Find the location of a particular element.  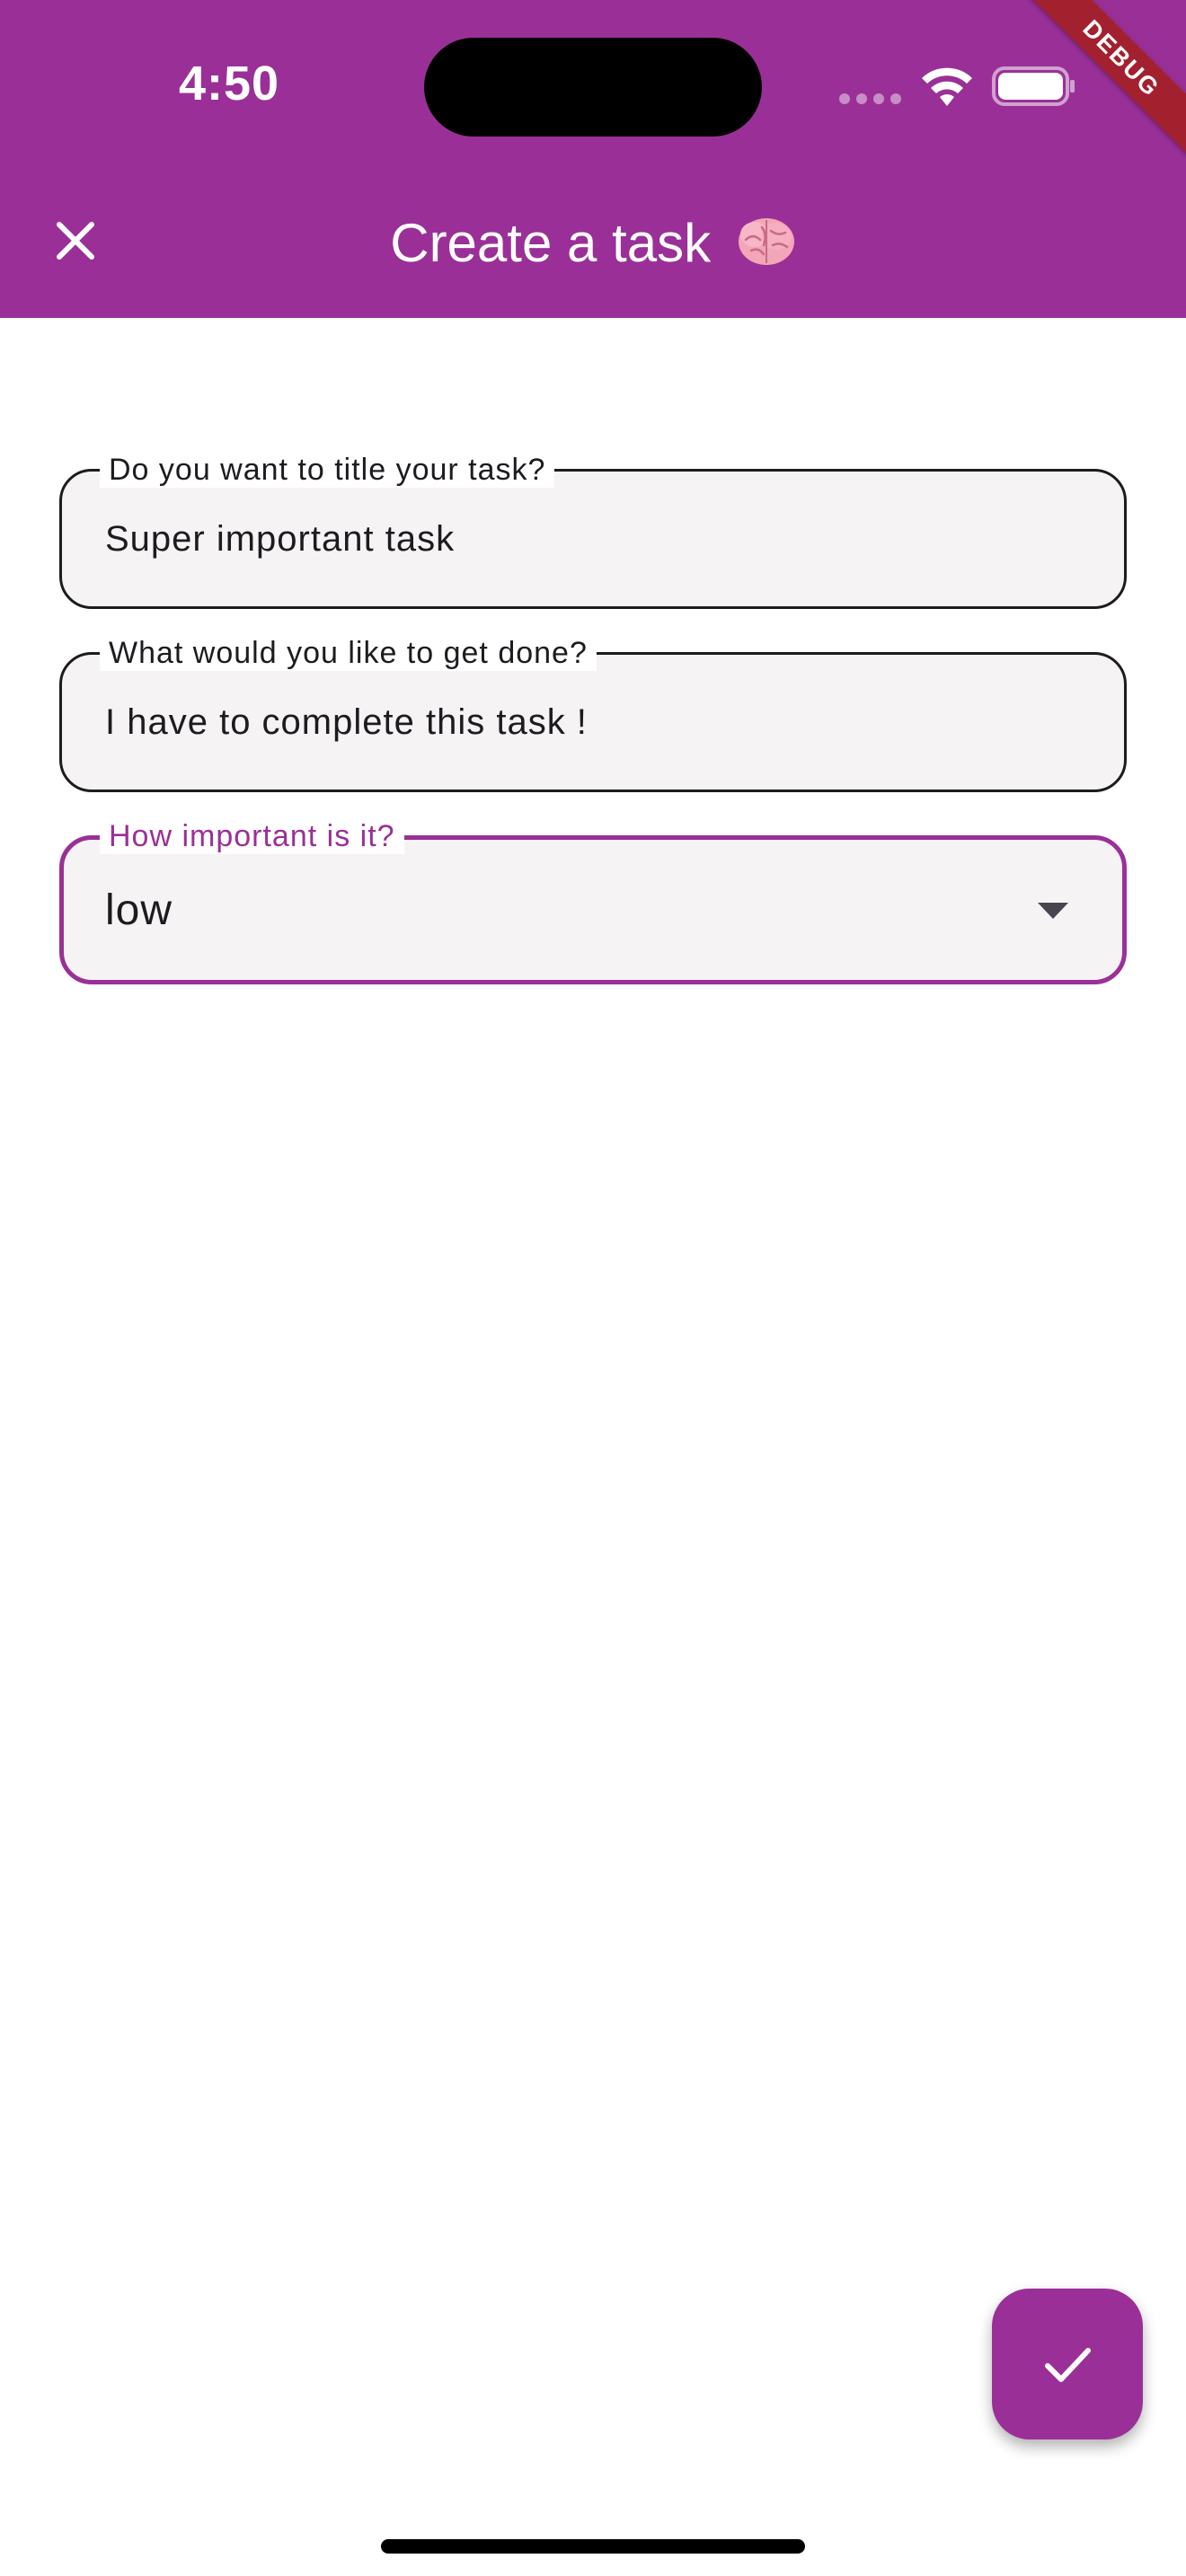

status-time: 4:50 is located at coordinates (229, 83).